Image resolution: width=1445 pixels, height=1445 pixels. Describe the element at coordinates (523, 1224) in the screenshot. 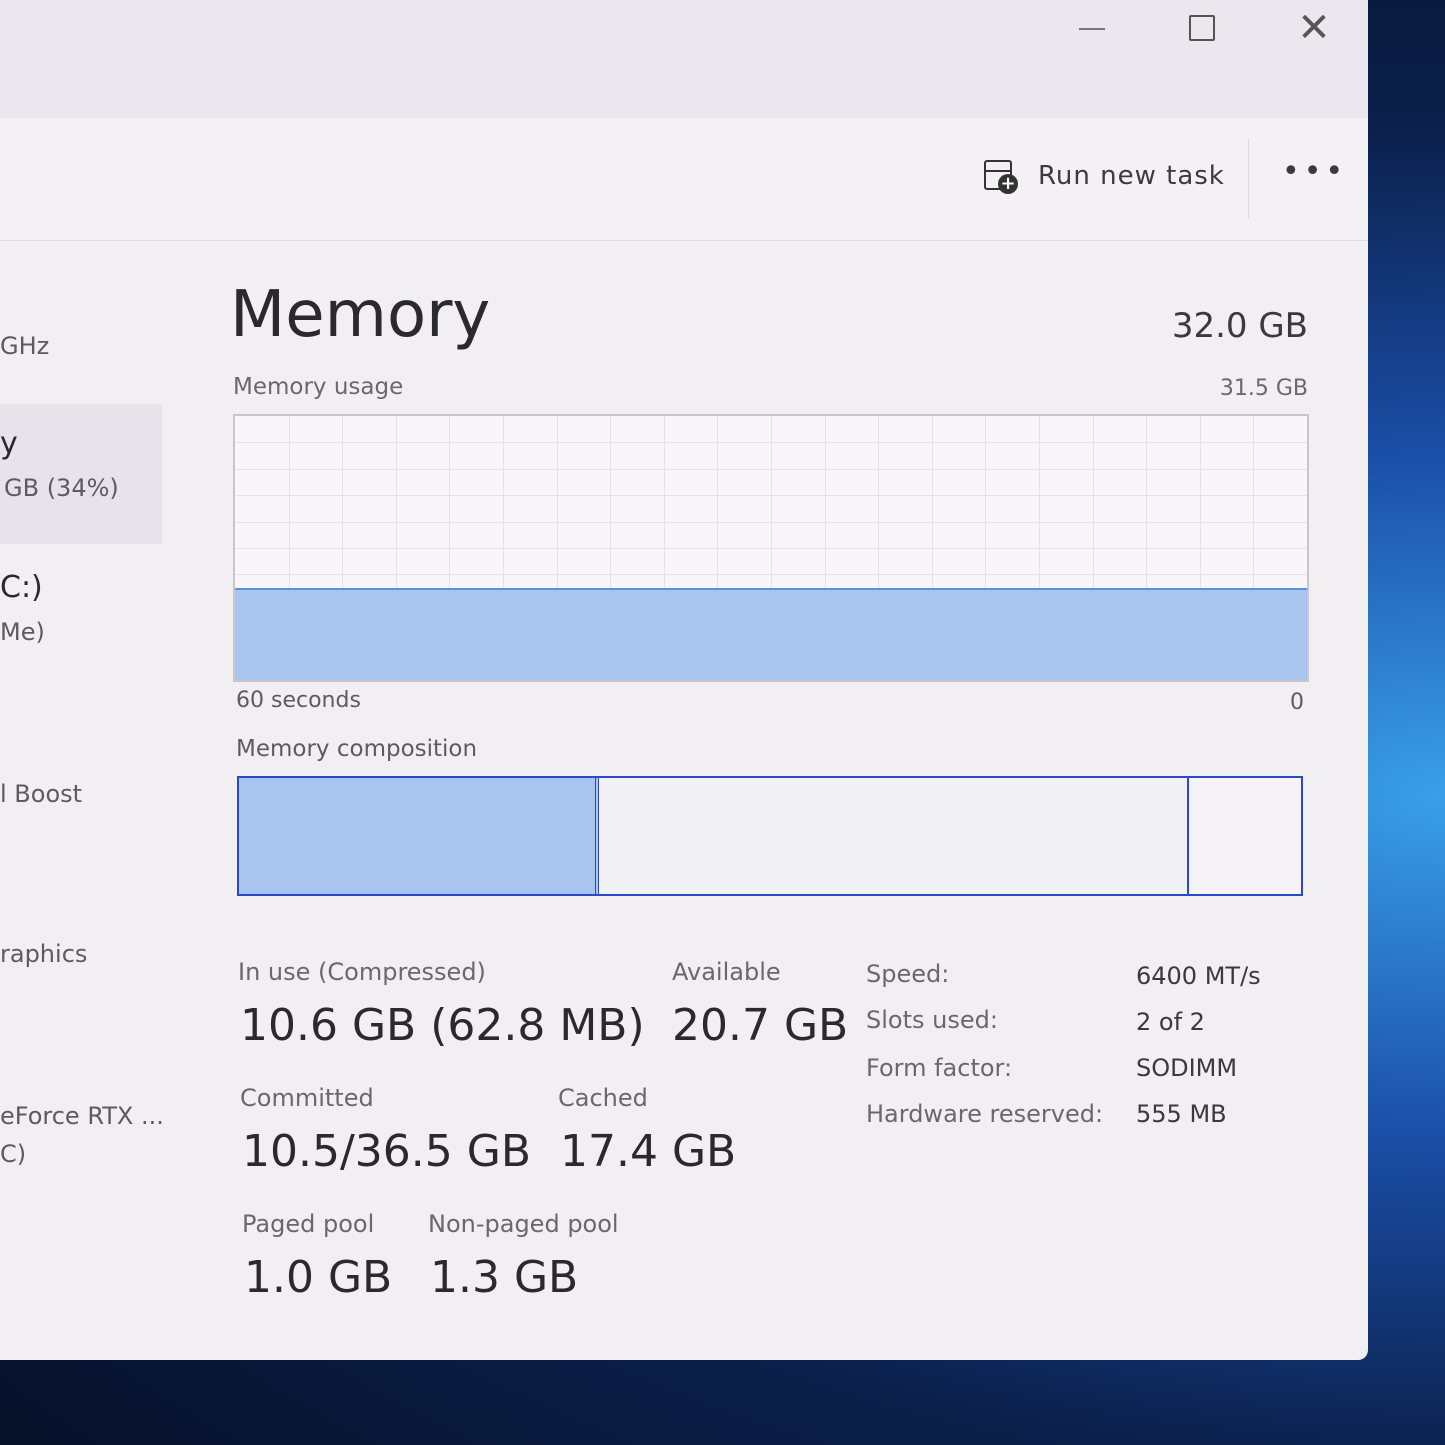

I see `nonpaged-pool-label: Non-paged pool` at that location.